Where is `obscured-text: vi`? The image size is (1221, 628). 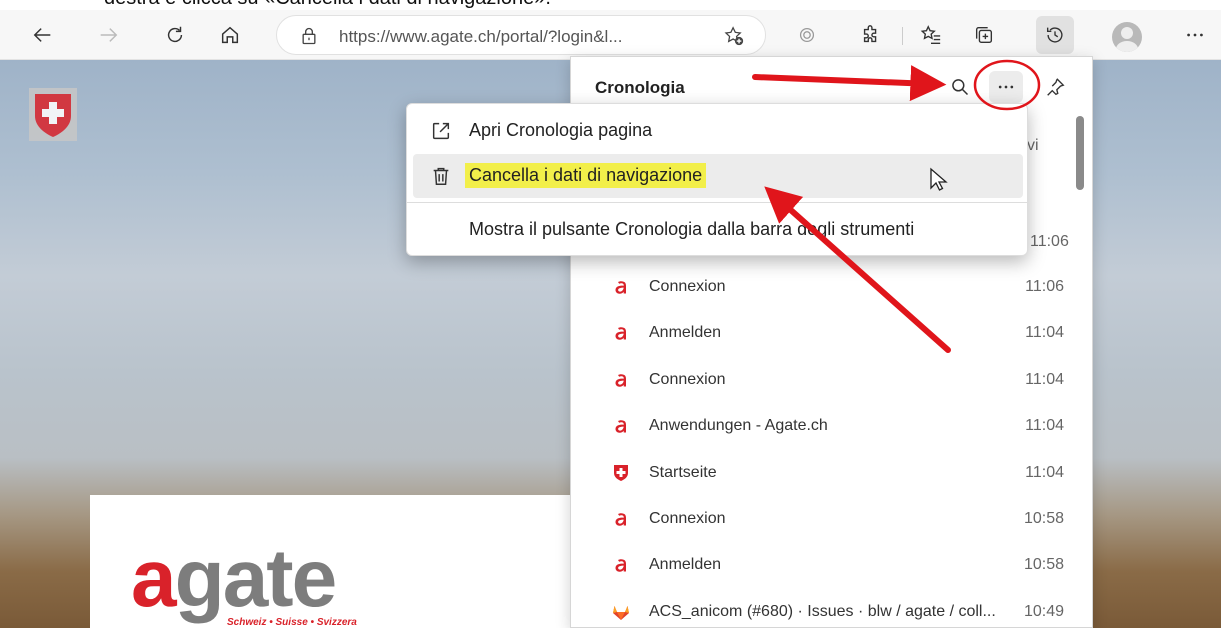 obscured-text: vi is located at coordinates (1033, 145).